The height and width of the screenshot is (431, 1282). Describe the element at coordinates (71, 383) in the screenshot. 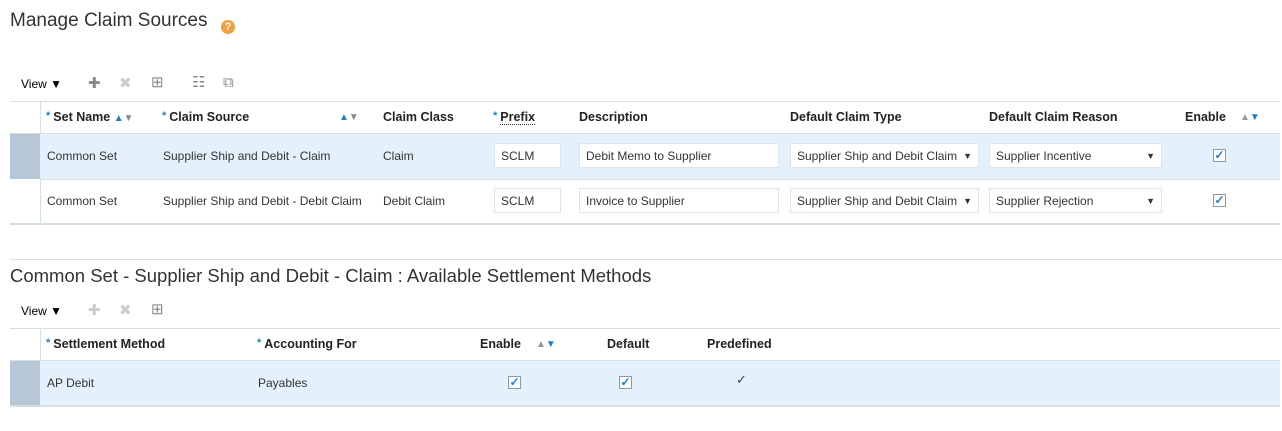

I see `cell-settlement-method: AP Debit` at that location.